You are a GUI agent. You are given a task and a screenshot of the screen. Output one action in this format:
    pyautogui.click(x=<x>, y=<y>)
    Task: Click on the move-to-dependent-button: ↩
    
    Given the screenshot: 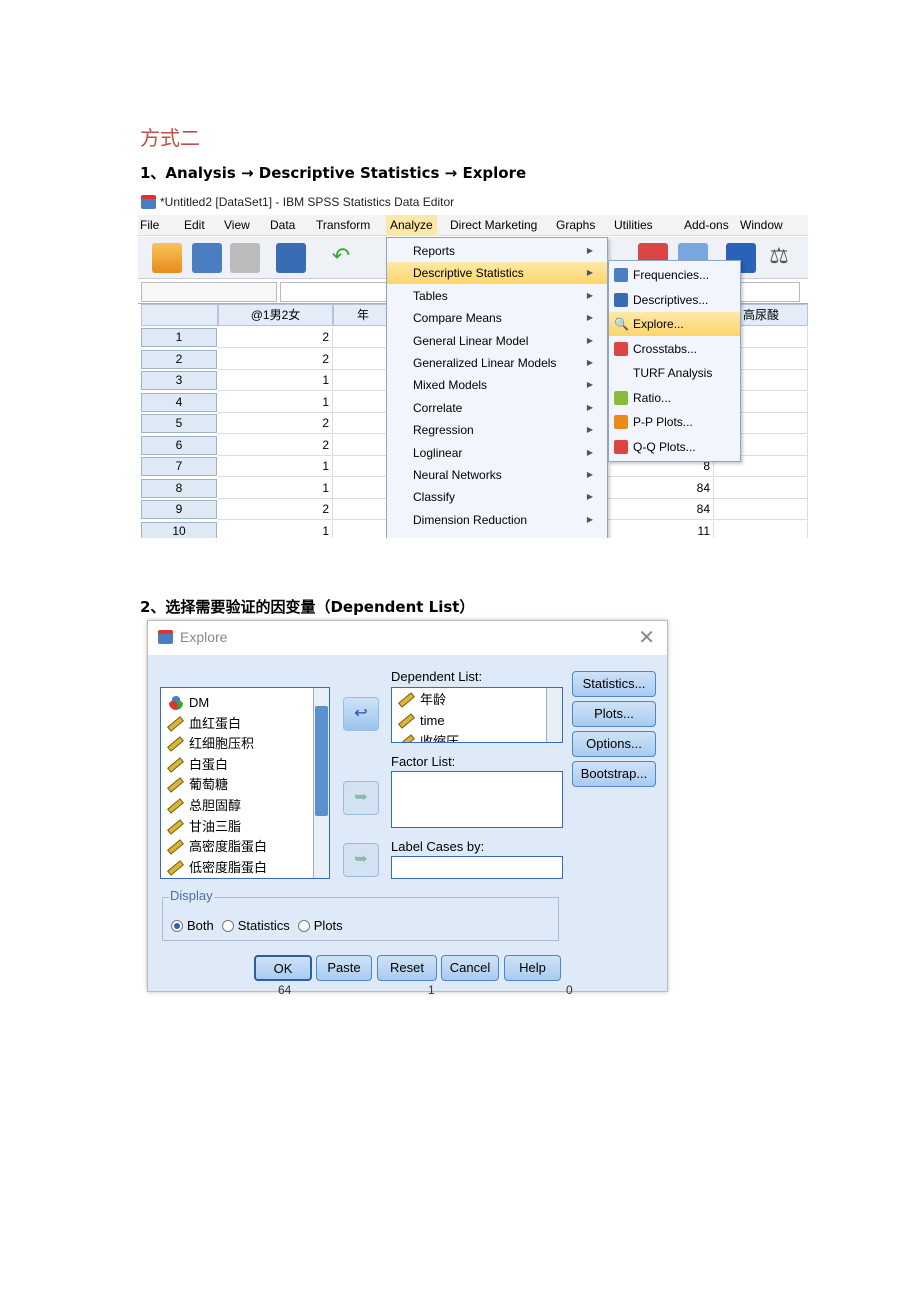 What is the action you would take?
    pyautogui.click(x=361, y=714)
    